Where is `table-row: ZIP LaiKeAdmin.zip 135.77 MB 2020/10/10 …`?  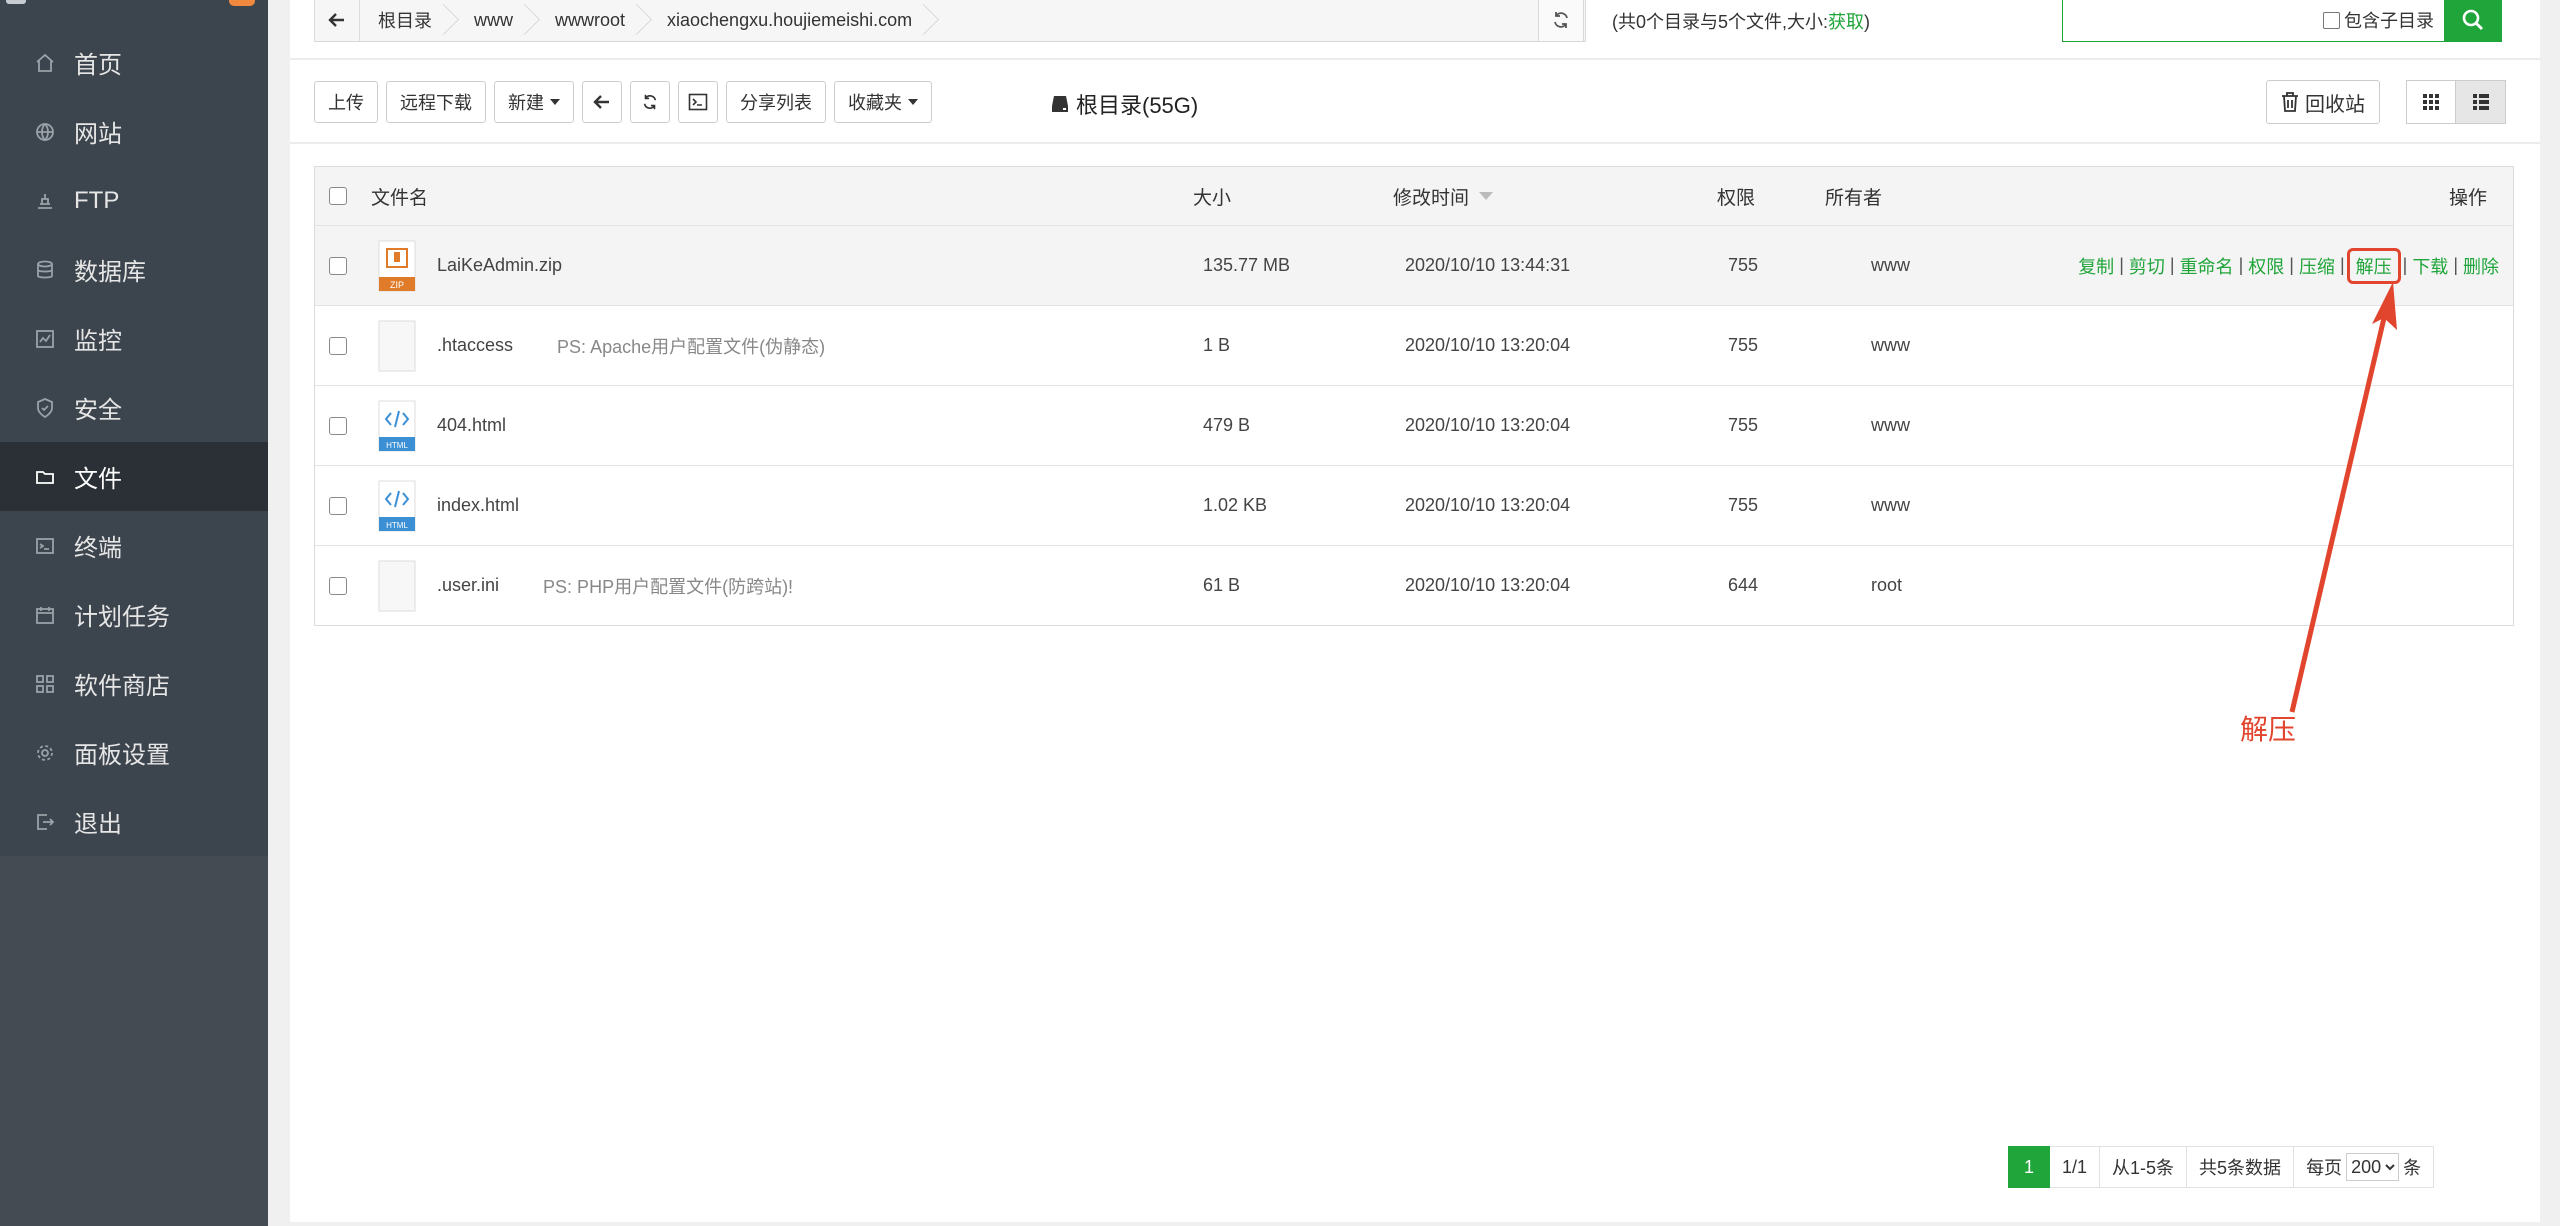 table-row: ZIP LaiKeAdmin.zip 135.77 MB 2020/10/10 … is located at coordinates (1414, 265).